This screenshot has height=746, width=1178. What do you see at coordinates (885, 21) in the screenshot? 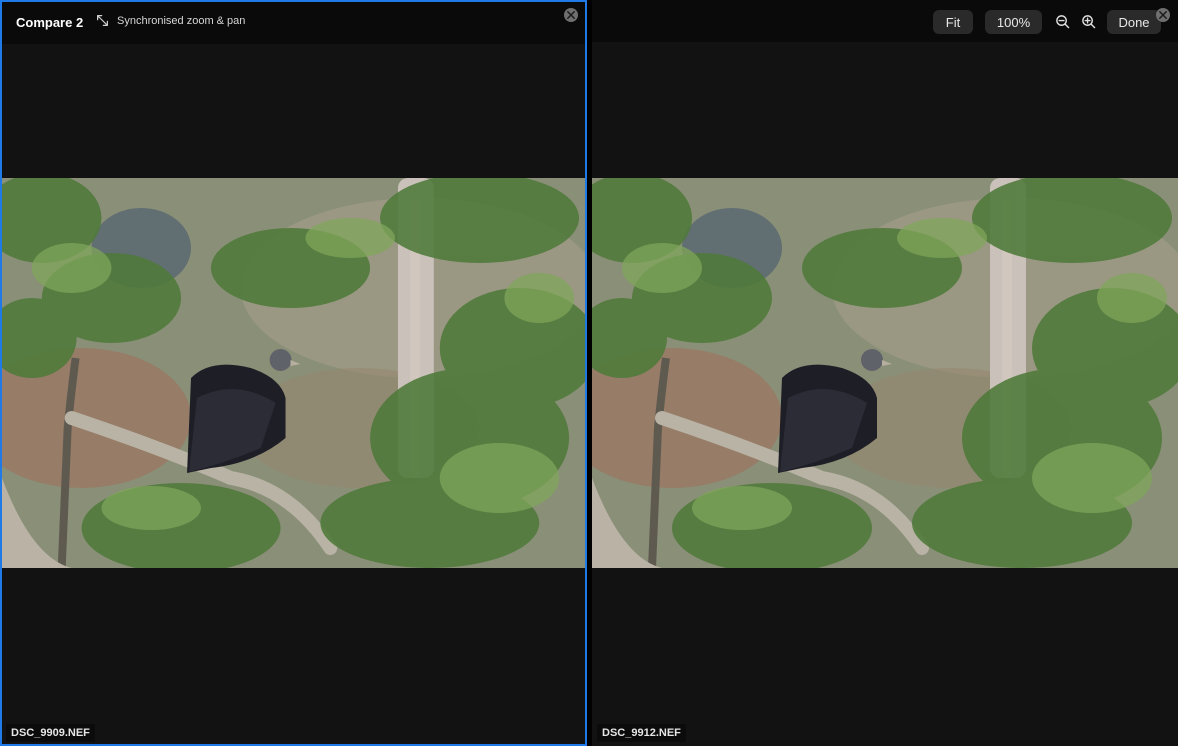
I see `viewer-toolbar: Fit 100% Done` at bounding box center [885, 21].